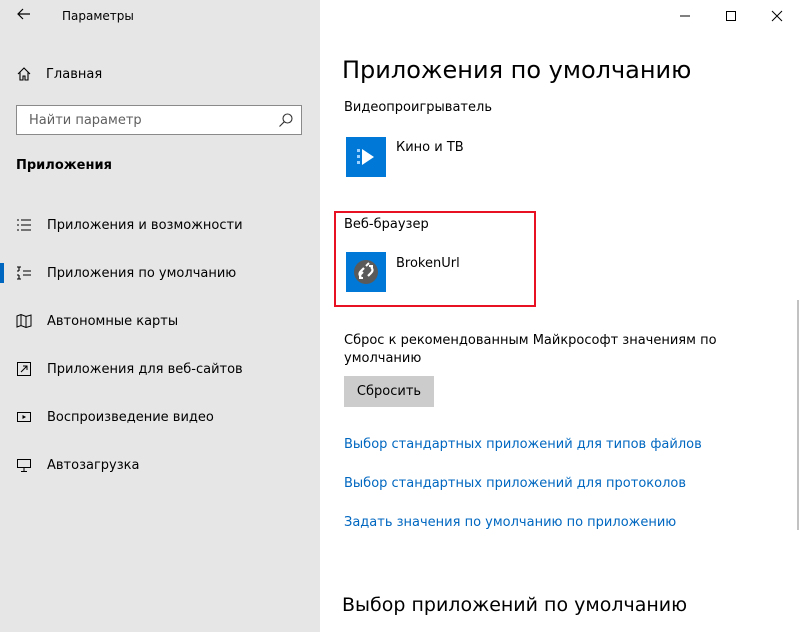 Image resolution: width=800 pixels, height=632 pixels. I want to click on section-title: Приложения, so click(64, 165).